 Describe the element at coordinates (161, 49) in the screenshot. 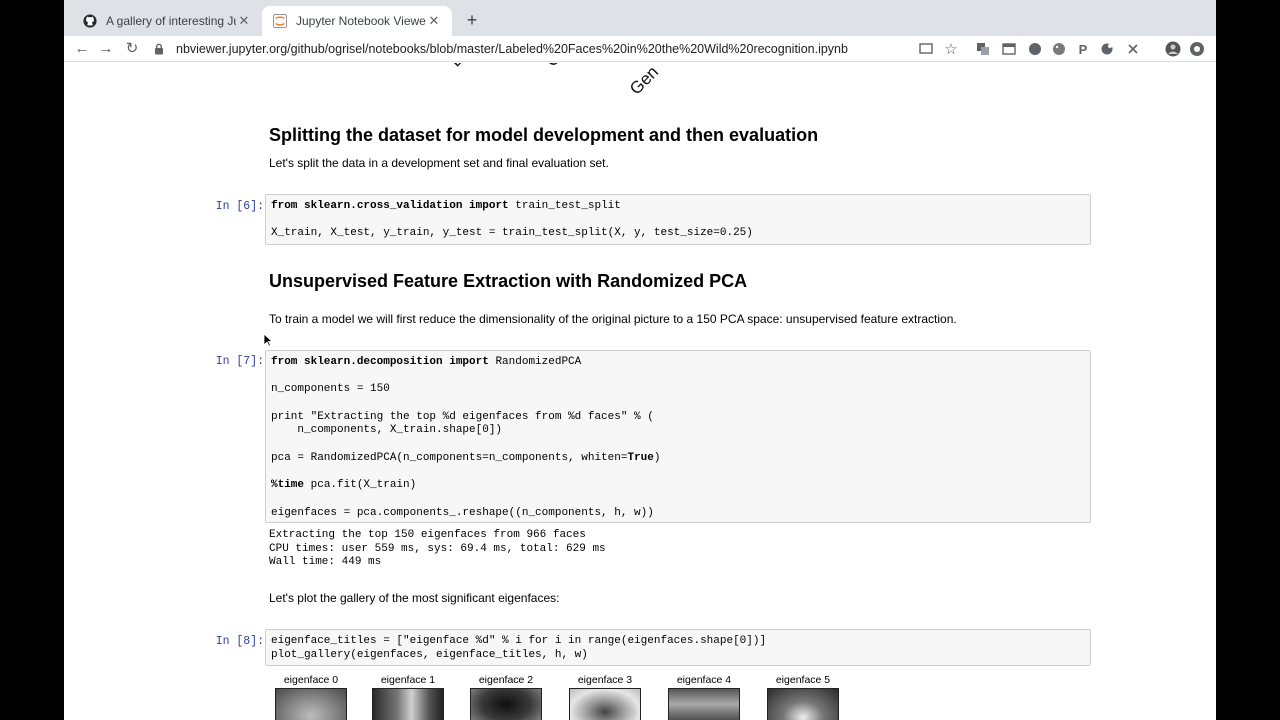

I see `lock-icon` at that location.